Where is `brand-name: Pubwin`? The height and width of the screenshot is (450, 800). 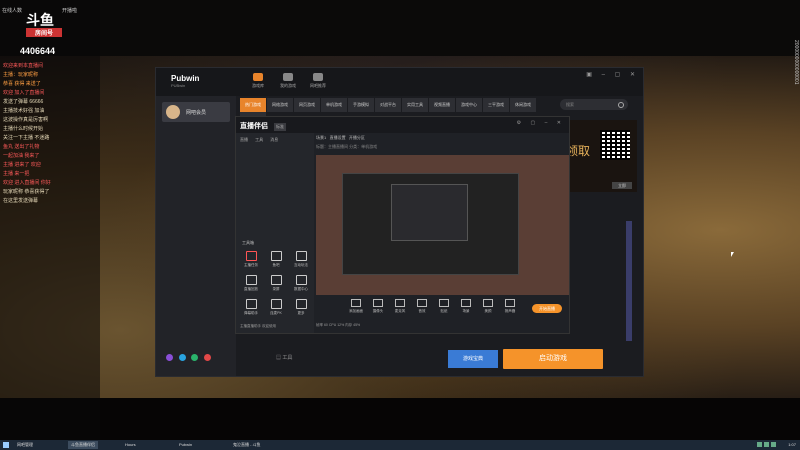 brand-name: Pubwin is located at coordinates (185, 78).